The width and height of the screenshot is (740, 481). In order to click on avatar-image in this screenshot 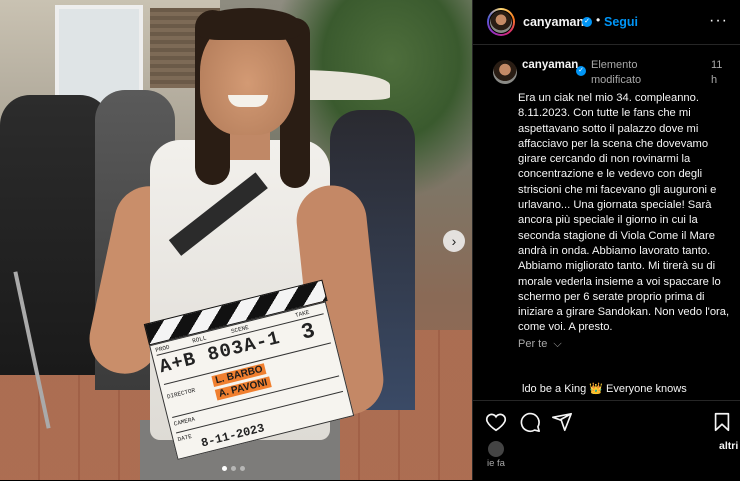, I will do `click(501, 22)`.